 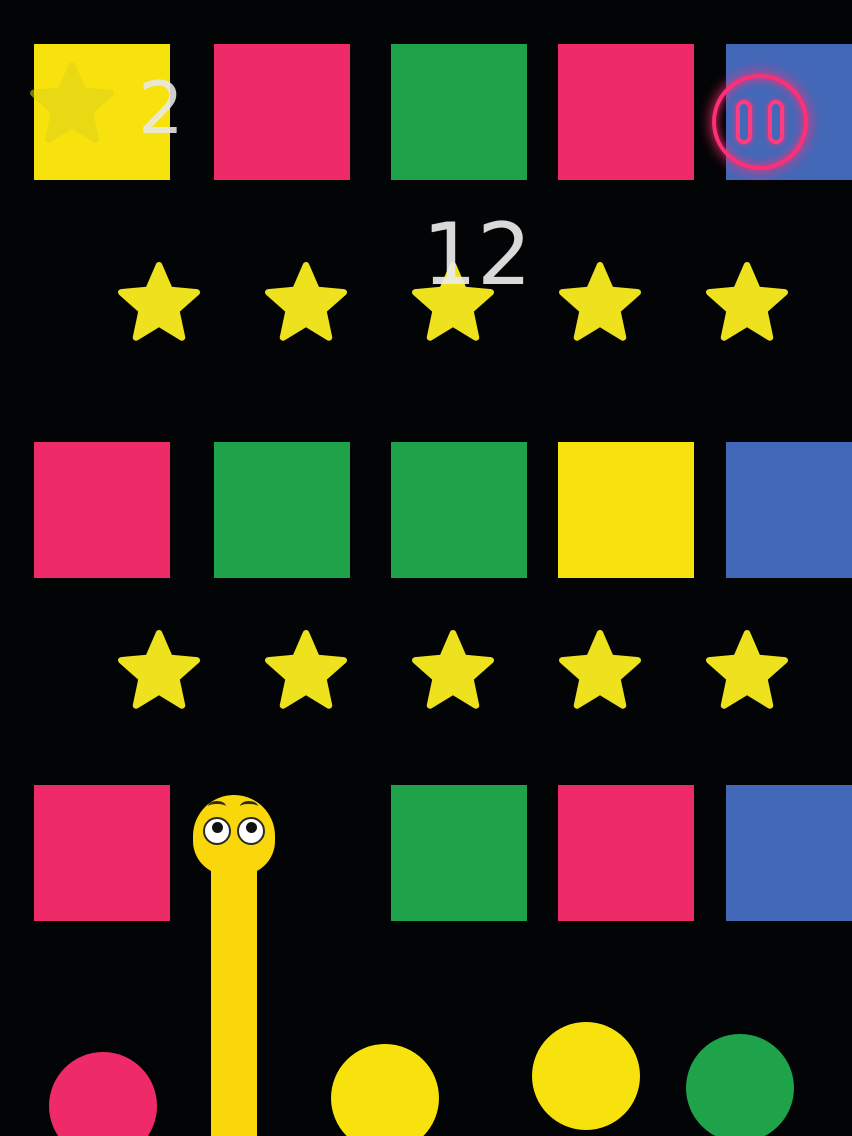 I want to click on star-counter-icon, so click(x=72, y=104).